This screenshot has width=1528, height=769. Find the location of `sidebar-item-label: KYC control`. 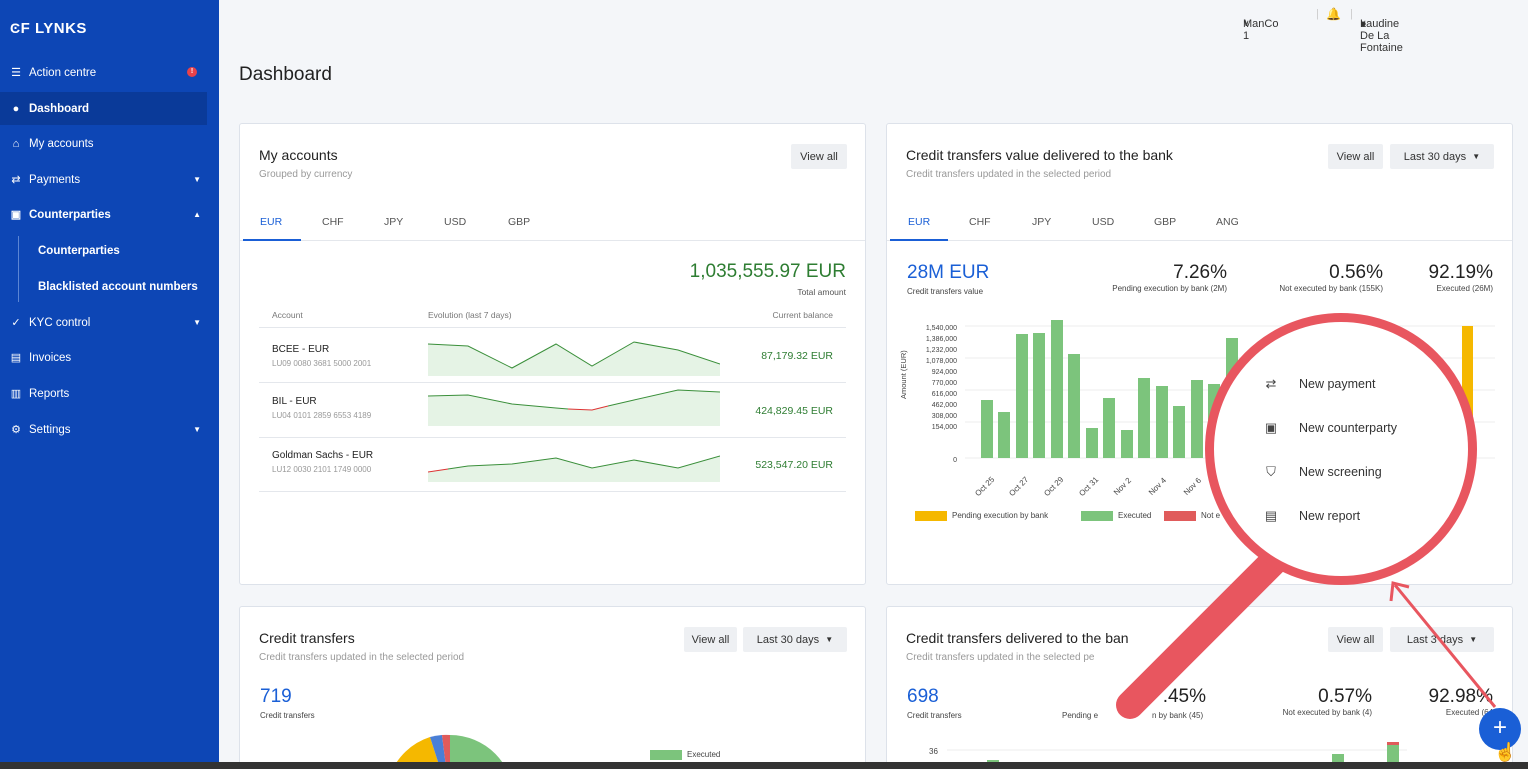

sidebar-item-label: KYC control is located at coordinates (60, 322).